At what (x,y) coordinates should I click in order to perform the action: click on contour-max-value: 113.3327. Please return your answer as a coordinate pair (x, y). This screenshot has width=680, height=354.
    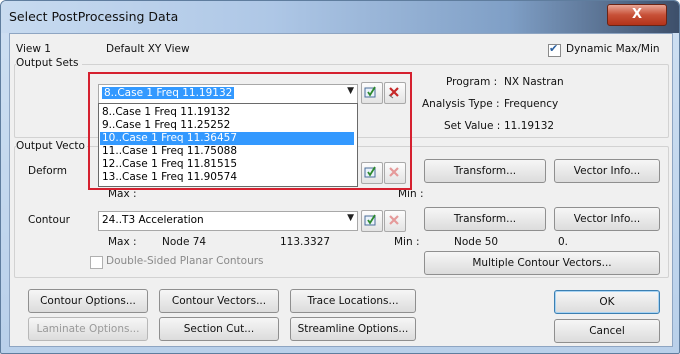
    Looking at the image, I should click on (305, 242).